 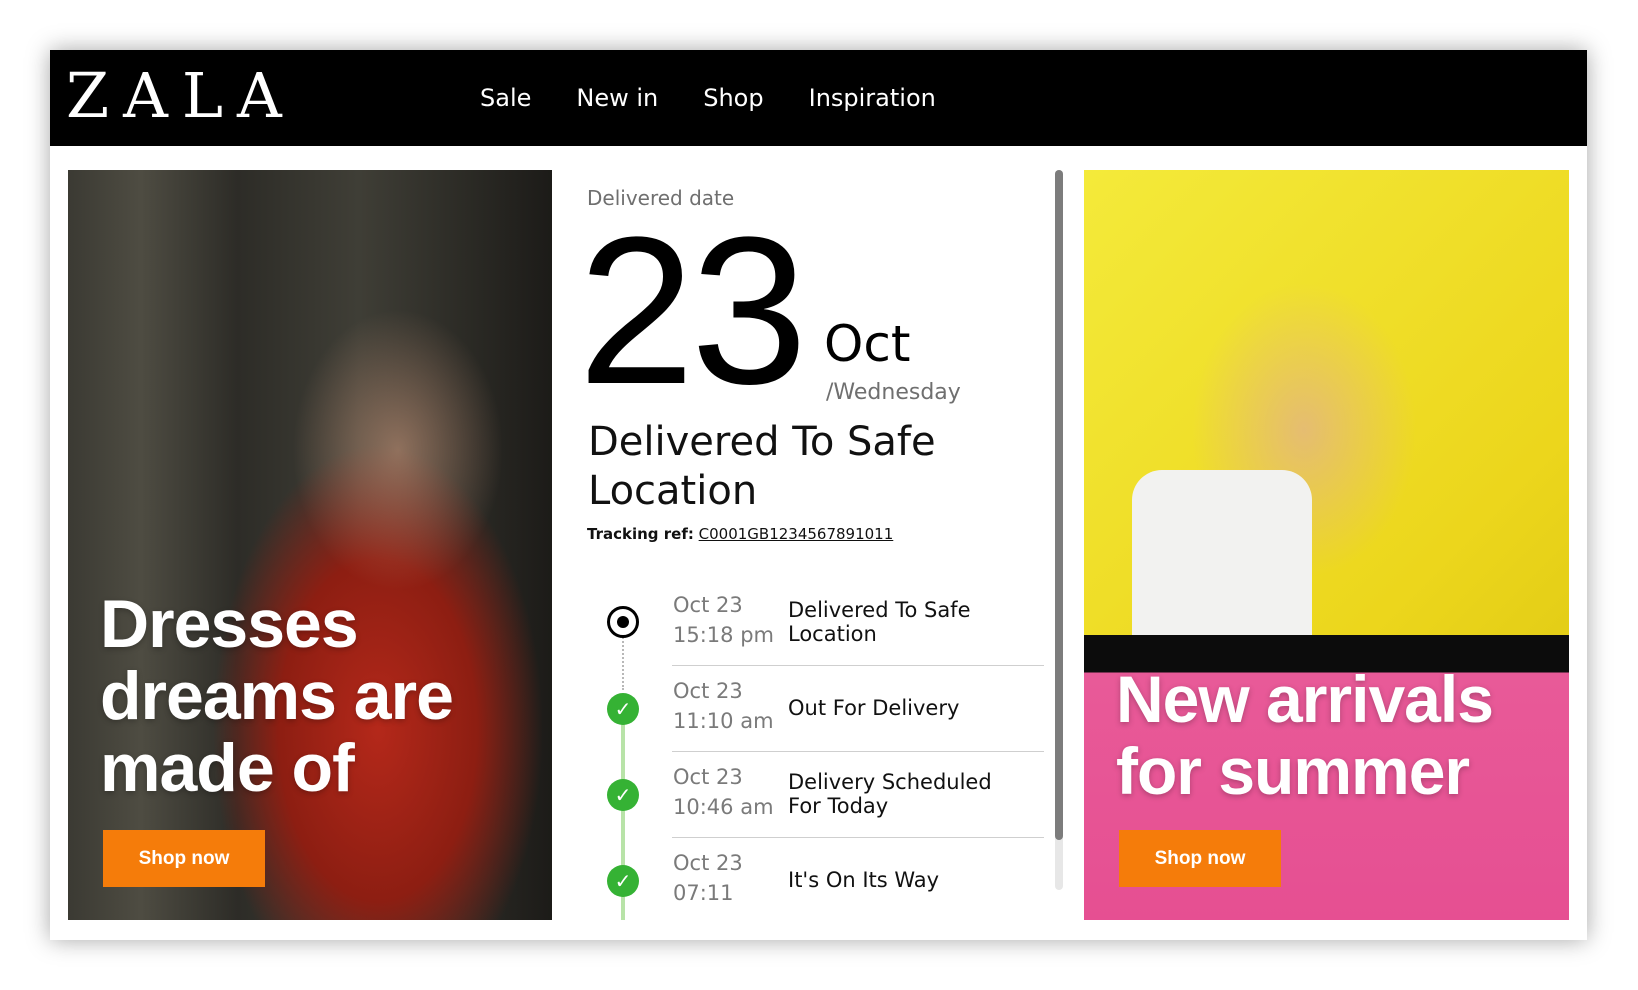 What do you see at coordinates (640, 534) in the screenshot?
I see `tracking-ref-label: Tracking ref:` at bounding box center [640, 534].